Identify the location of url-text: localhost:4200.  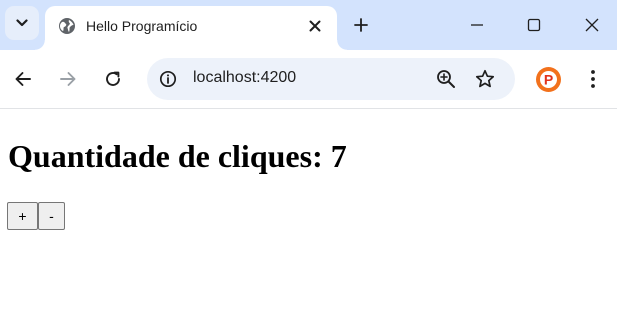
(244, 78).